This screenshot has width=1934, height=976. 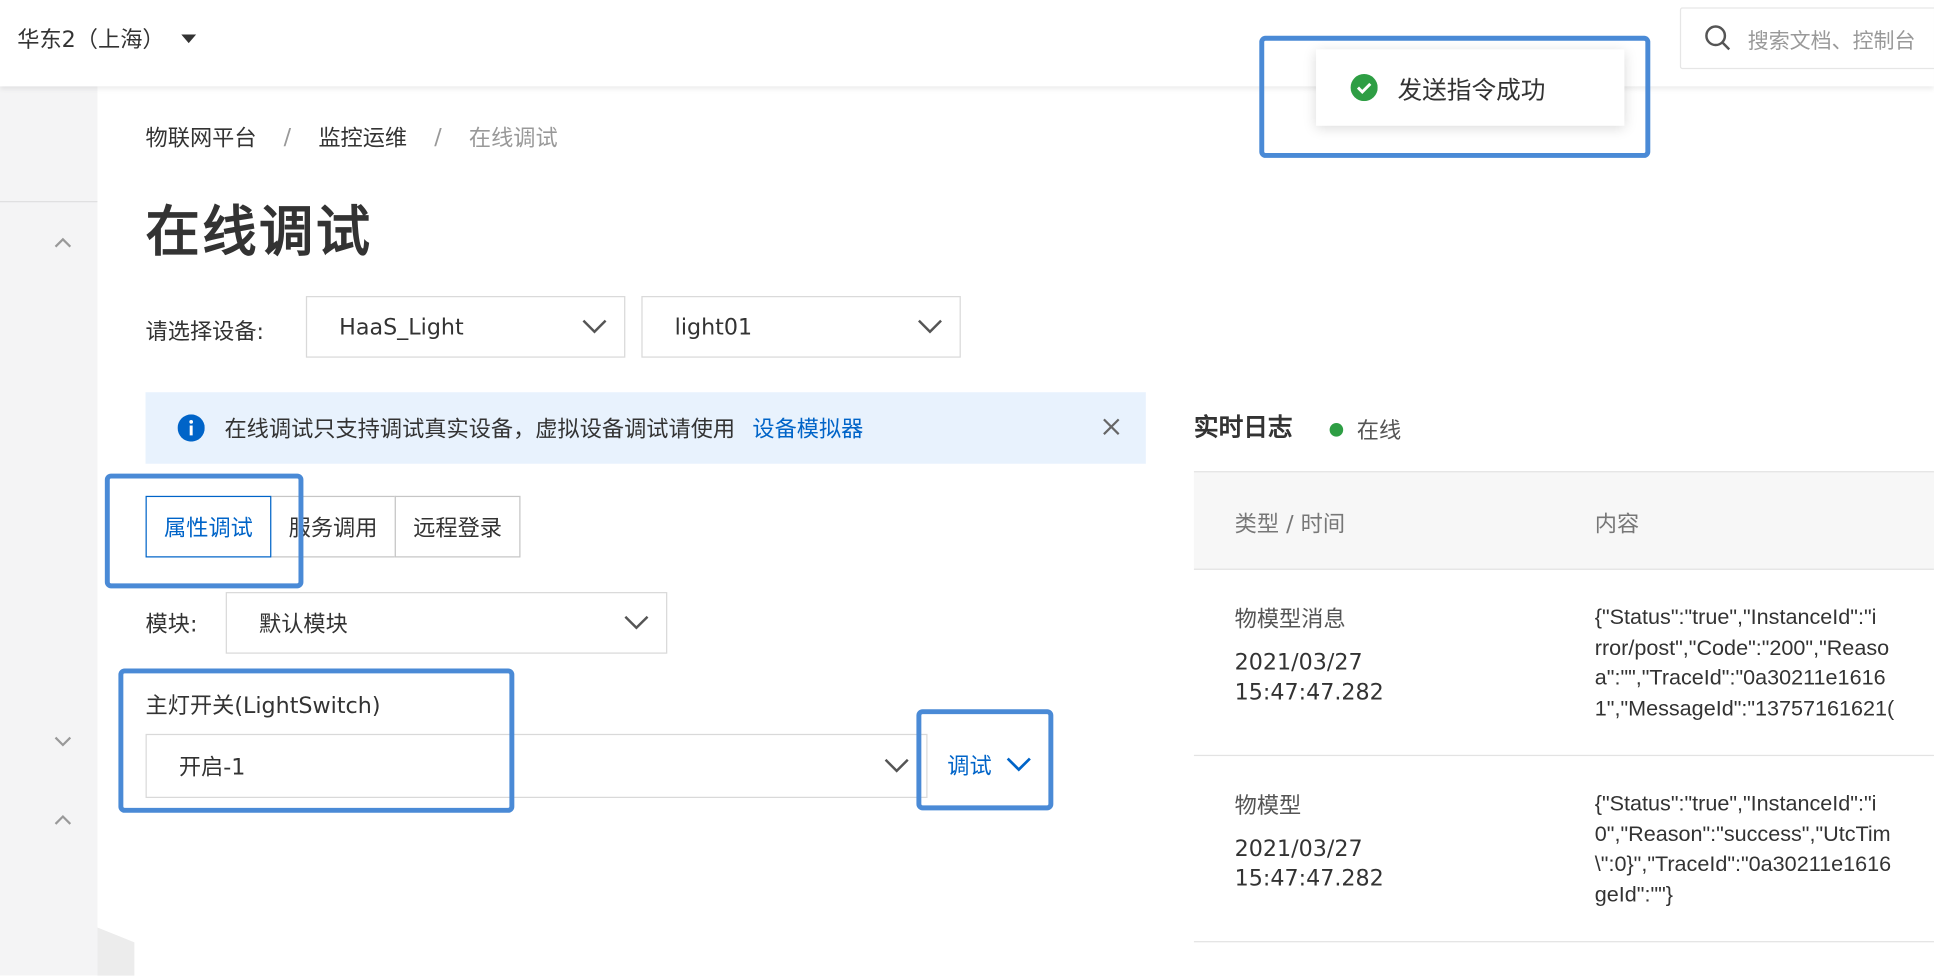 What do you see at coordinates (1831, 41) in the screenshot?
I see `search-placeholder: 搜索文档、控制台` at bounding box center [1831, 41].